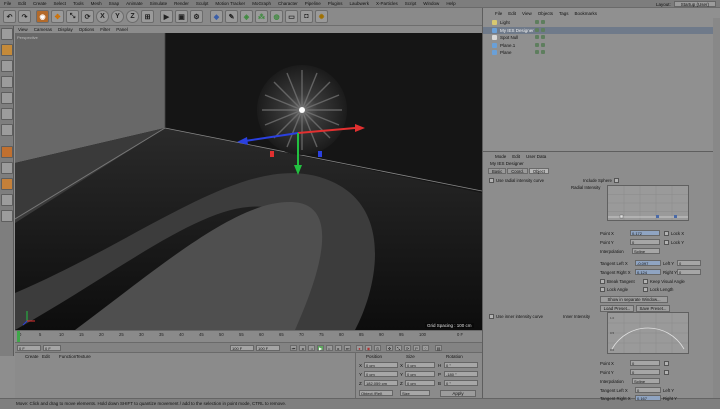  Describe the element at coordinates (117, 16) in the screenshot. I see `y-axis-icon: Y` at that location.